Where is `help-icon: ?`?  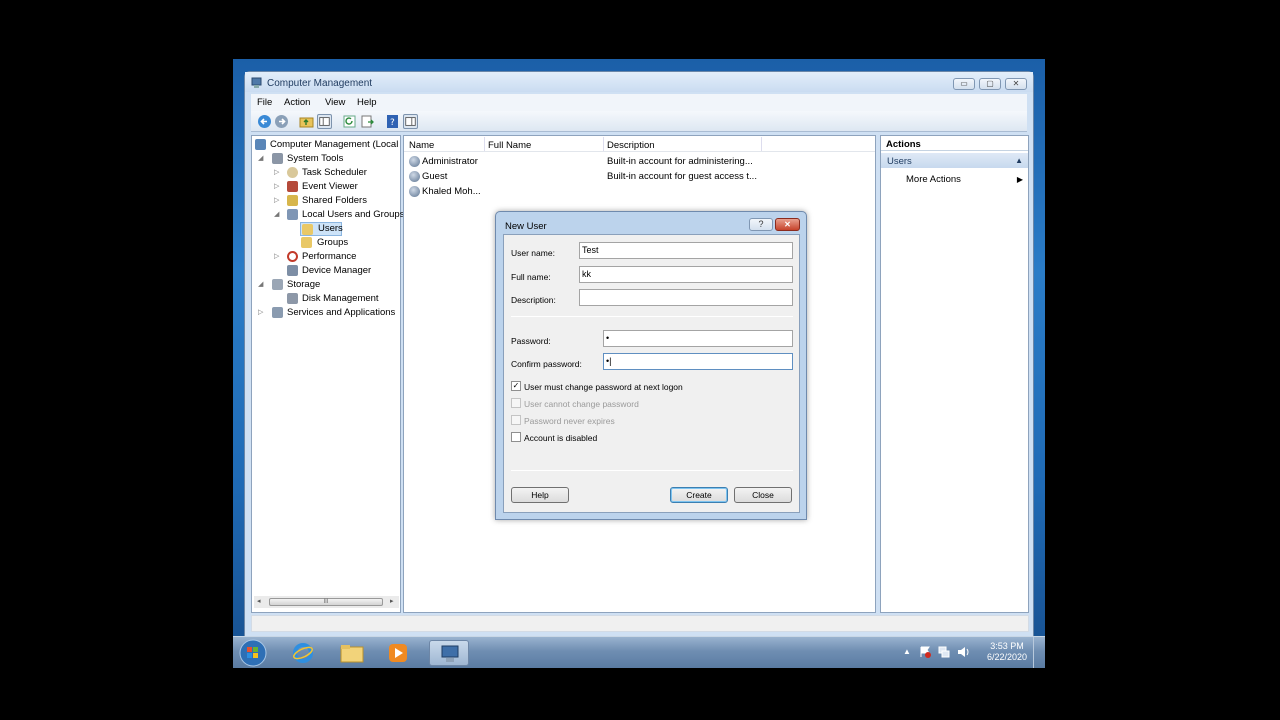
help-icon: ? is located at coordinates (392, 121).